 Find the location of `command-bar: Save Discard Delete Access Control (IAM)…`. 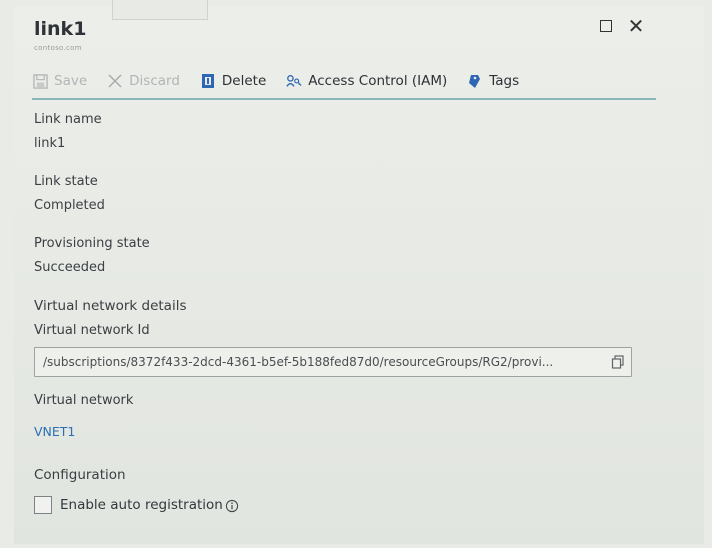

command-bar: Save Discard Delete Access Control (IAM)… is located at coordinates (344, 82).